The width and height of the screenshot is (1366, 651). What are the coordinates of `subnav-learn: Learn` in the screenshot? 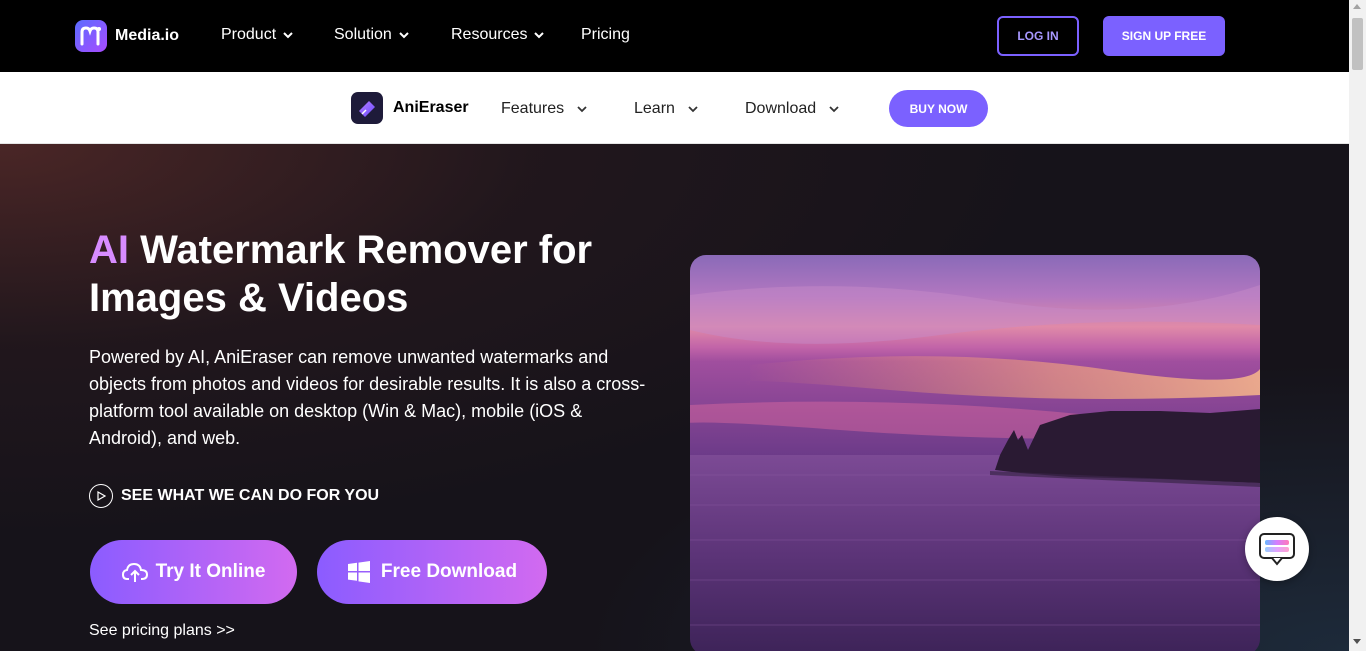 It's located at (666, 109).